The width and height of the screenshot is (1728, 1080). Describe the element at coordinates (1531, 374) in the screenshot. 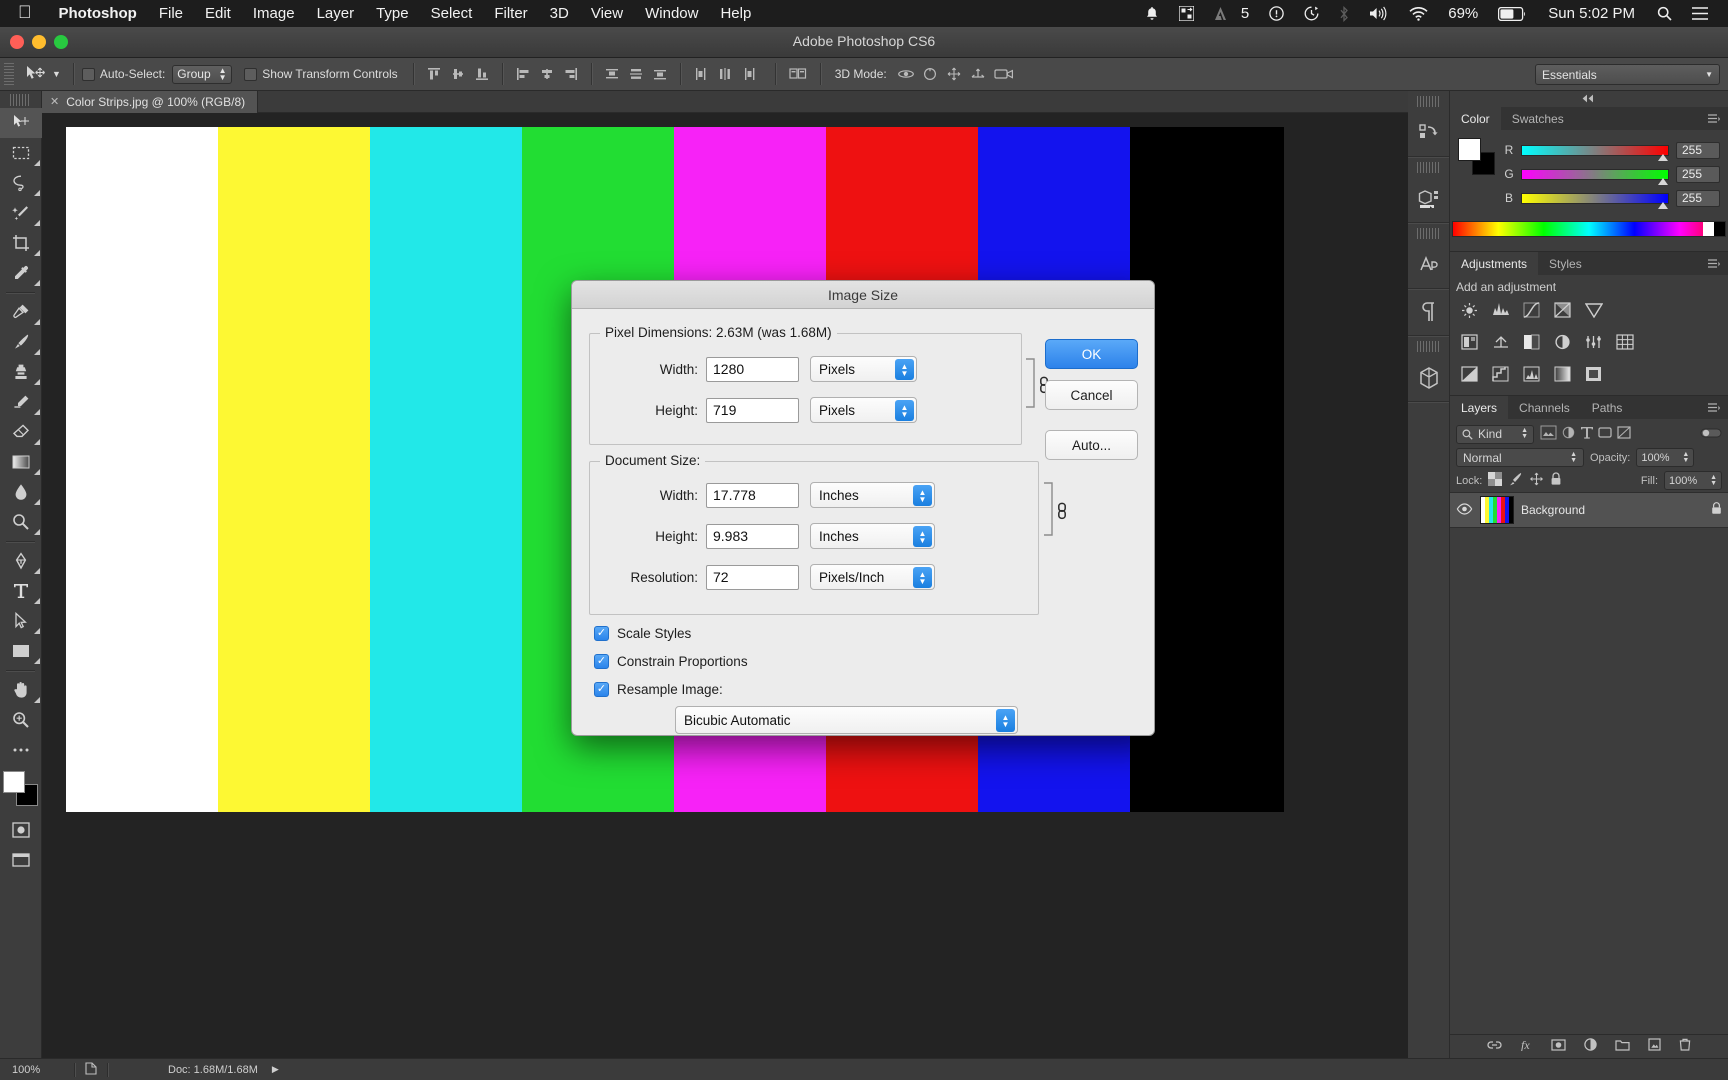

I see `threshold-icon` at that location.